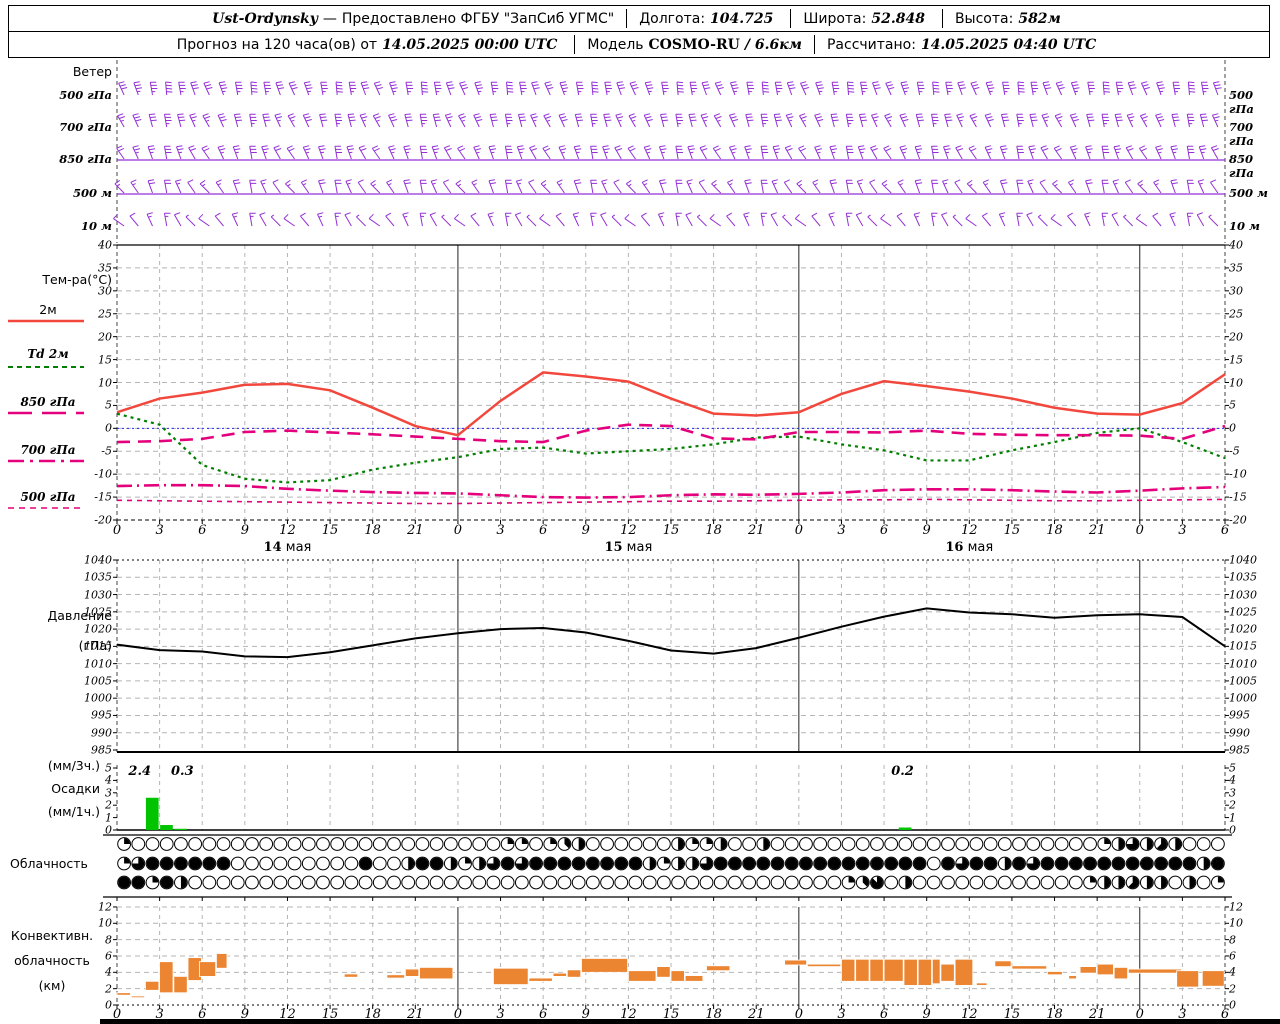 This screenshot has height=1024, width=1280. I want to click on pressure-ytick: 1005, so click(1243, 681).